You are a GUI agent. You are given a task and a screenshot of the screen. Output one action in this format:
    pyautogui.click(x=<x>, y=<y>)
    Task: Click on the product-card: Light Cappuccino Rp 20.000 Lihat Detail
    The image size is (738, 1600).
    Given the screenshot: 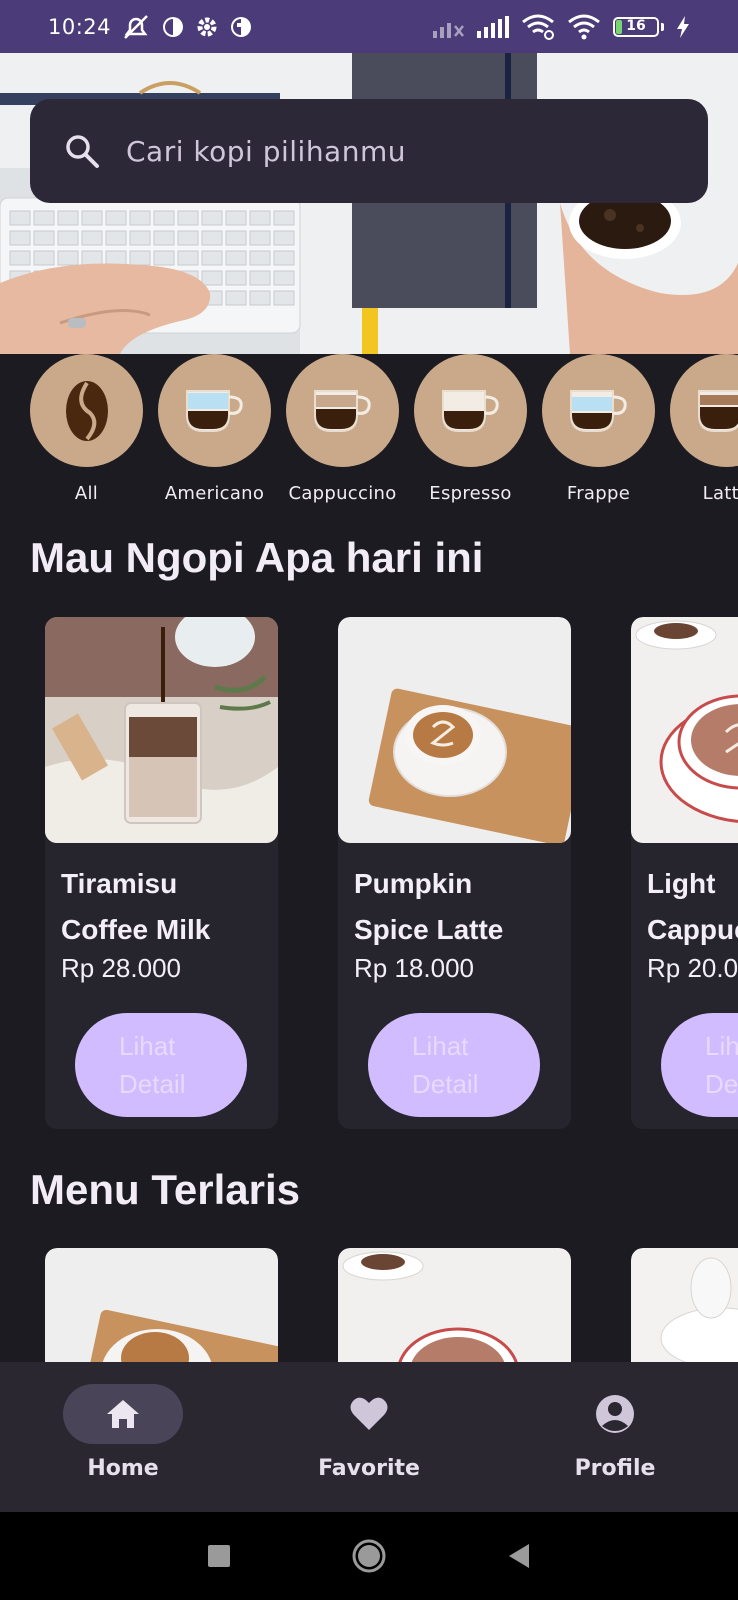 What is the action you would take?
    pyautogui.click(x=684, y=873)
    